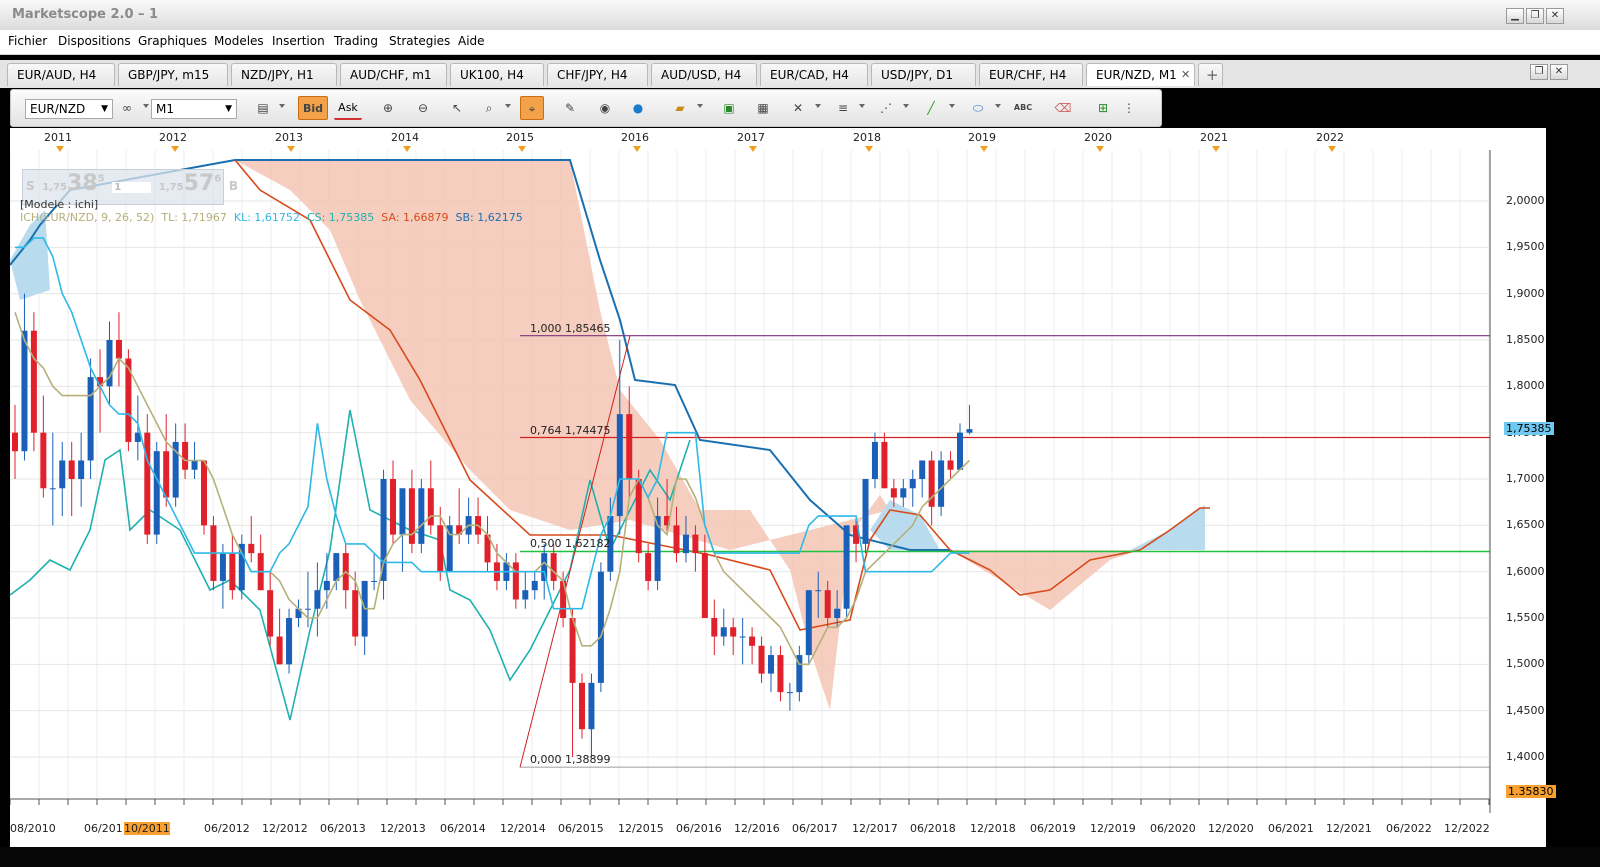 This screenshot has width=1600, height=867. Describe the element at coordinates (978, 108) in the screenshot. I see `ellipse-icon: ⬭` at that location.